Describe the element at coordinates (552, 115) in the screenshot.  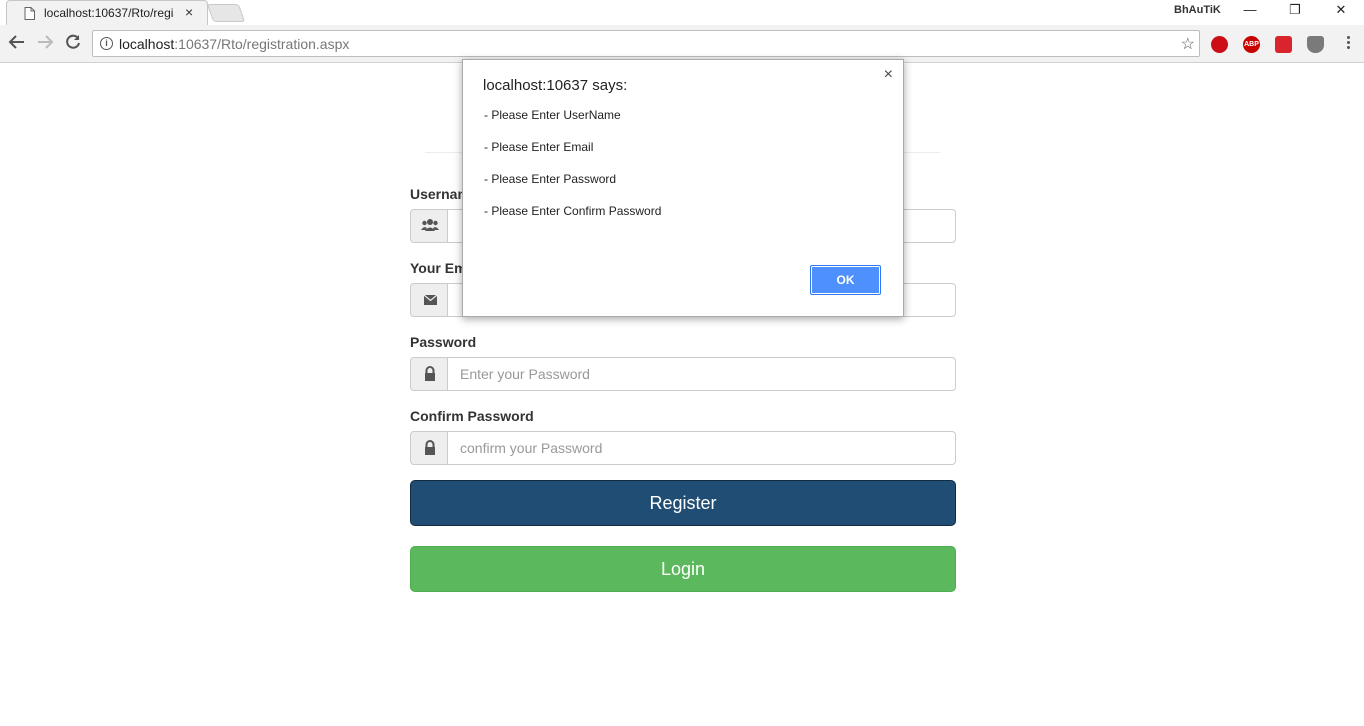
I see `dialog-message: - Please Enter UserName` at that location.